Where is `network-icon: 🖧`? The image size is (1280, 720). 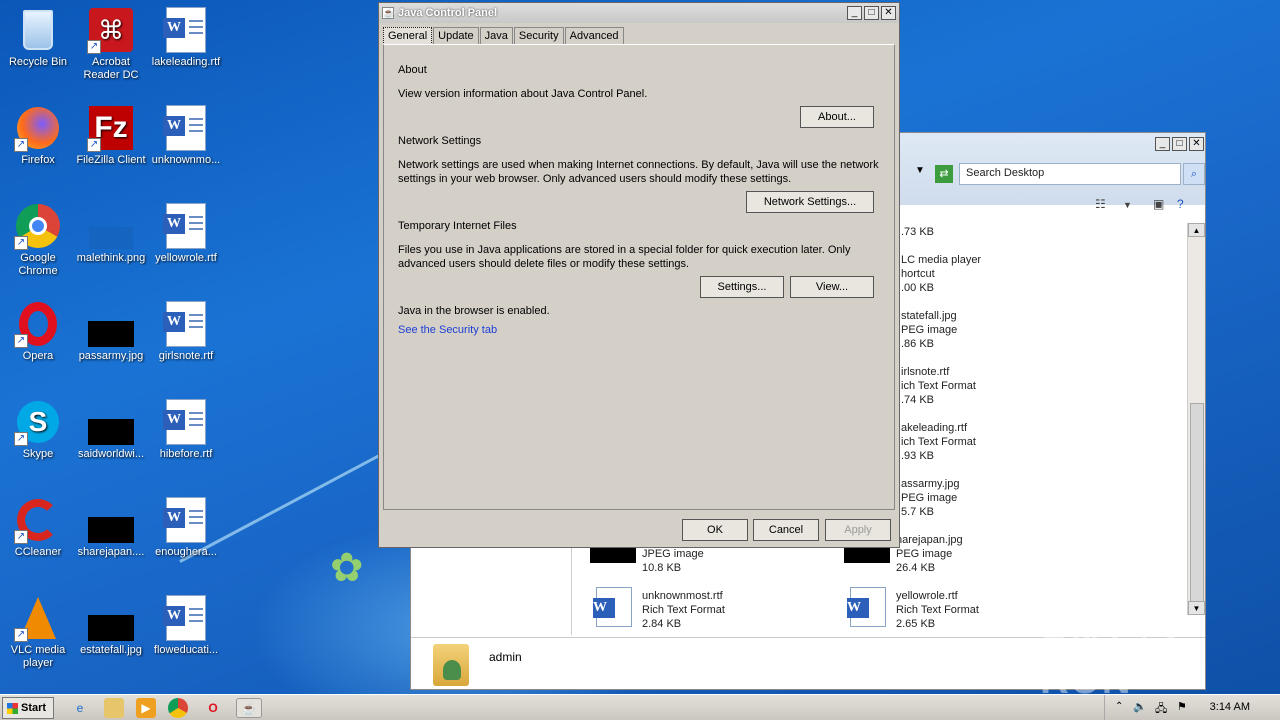
network-icon: 🖧 is located at coordinates (1161, 709).